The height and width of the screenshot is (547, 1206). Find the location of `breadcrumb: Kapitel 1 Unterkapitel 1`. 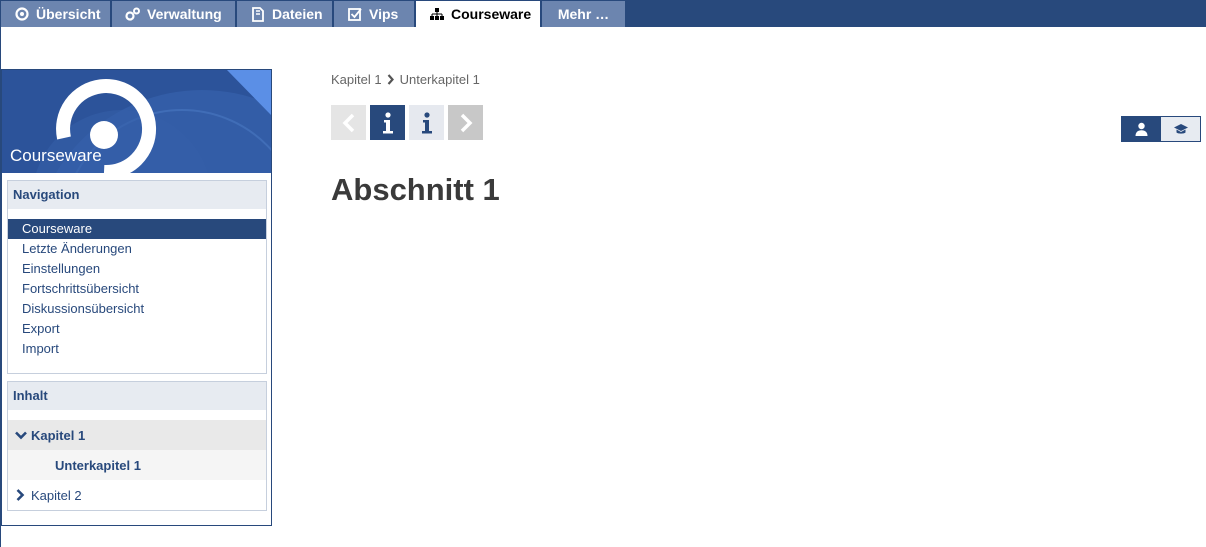

breadcrumb: Kapitel 1 Unterkapitel 1 is located at coordinates (405, 79).